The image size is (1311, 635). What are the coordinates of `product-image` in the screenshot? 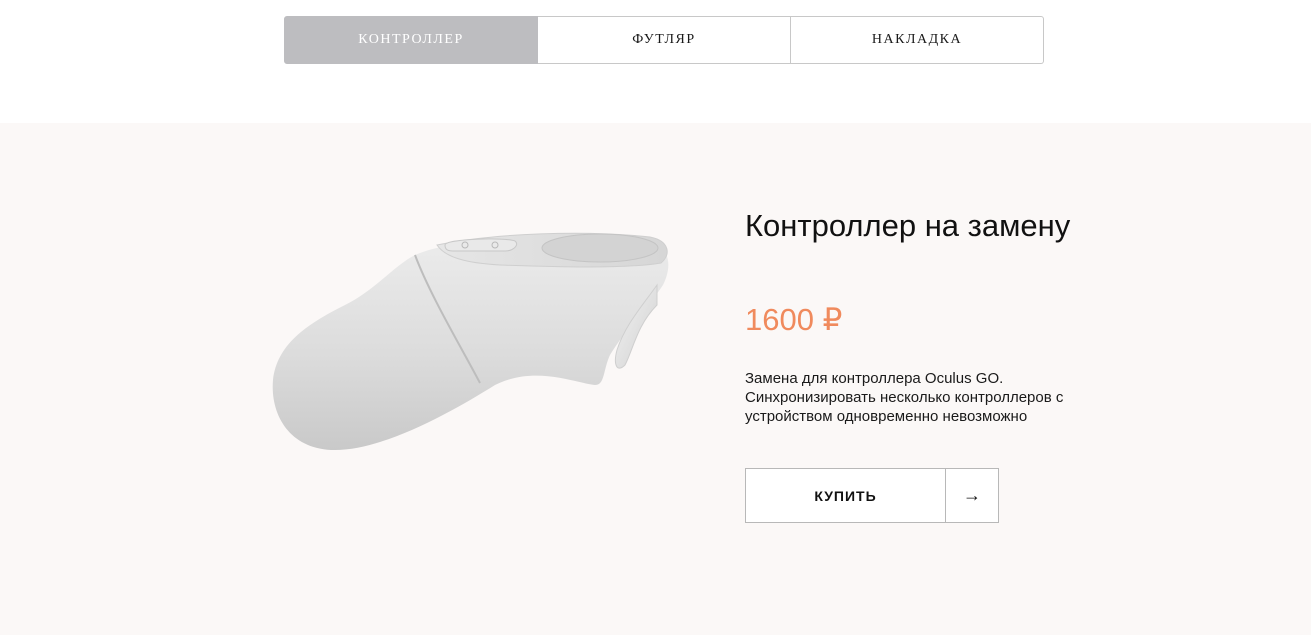 It's located at (470, 341).